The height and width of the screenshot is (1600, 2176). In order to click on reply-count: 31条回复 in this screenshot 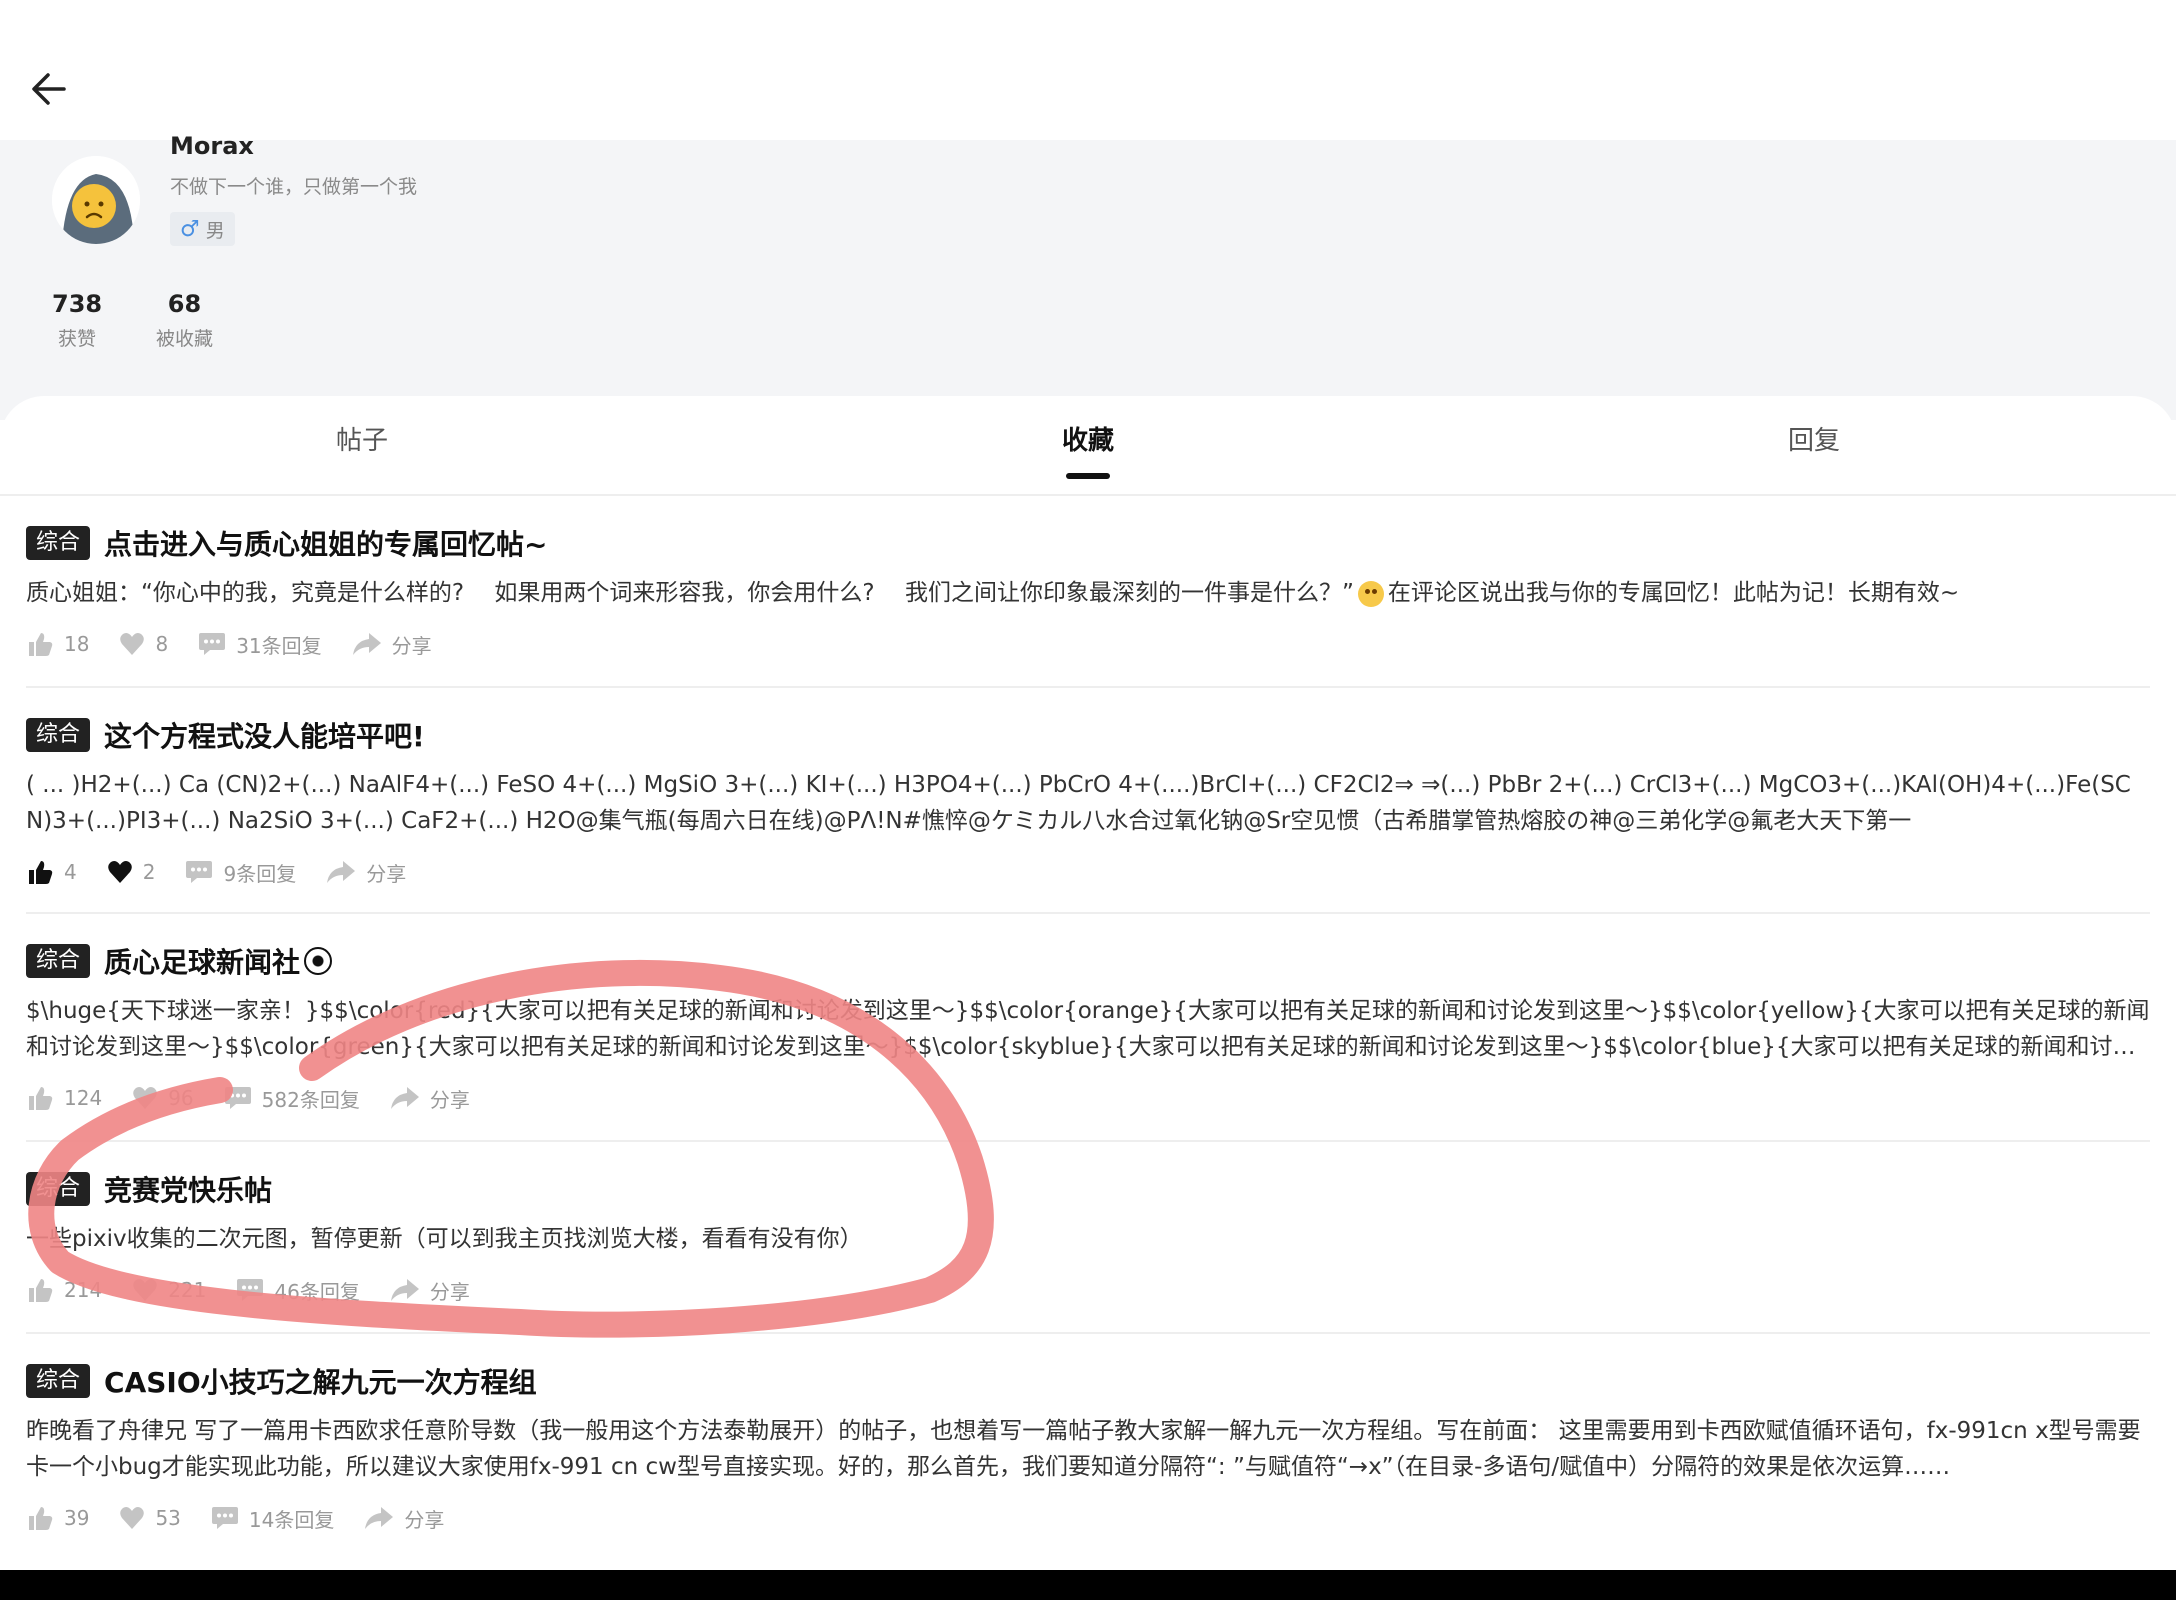, I will do `click(279, 645)`.